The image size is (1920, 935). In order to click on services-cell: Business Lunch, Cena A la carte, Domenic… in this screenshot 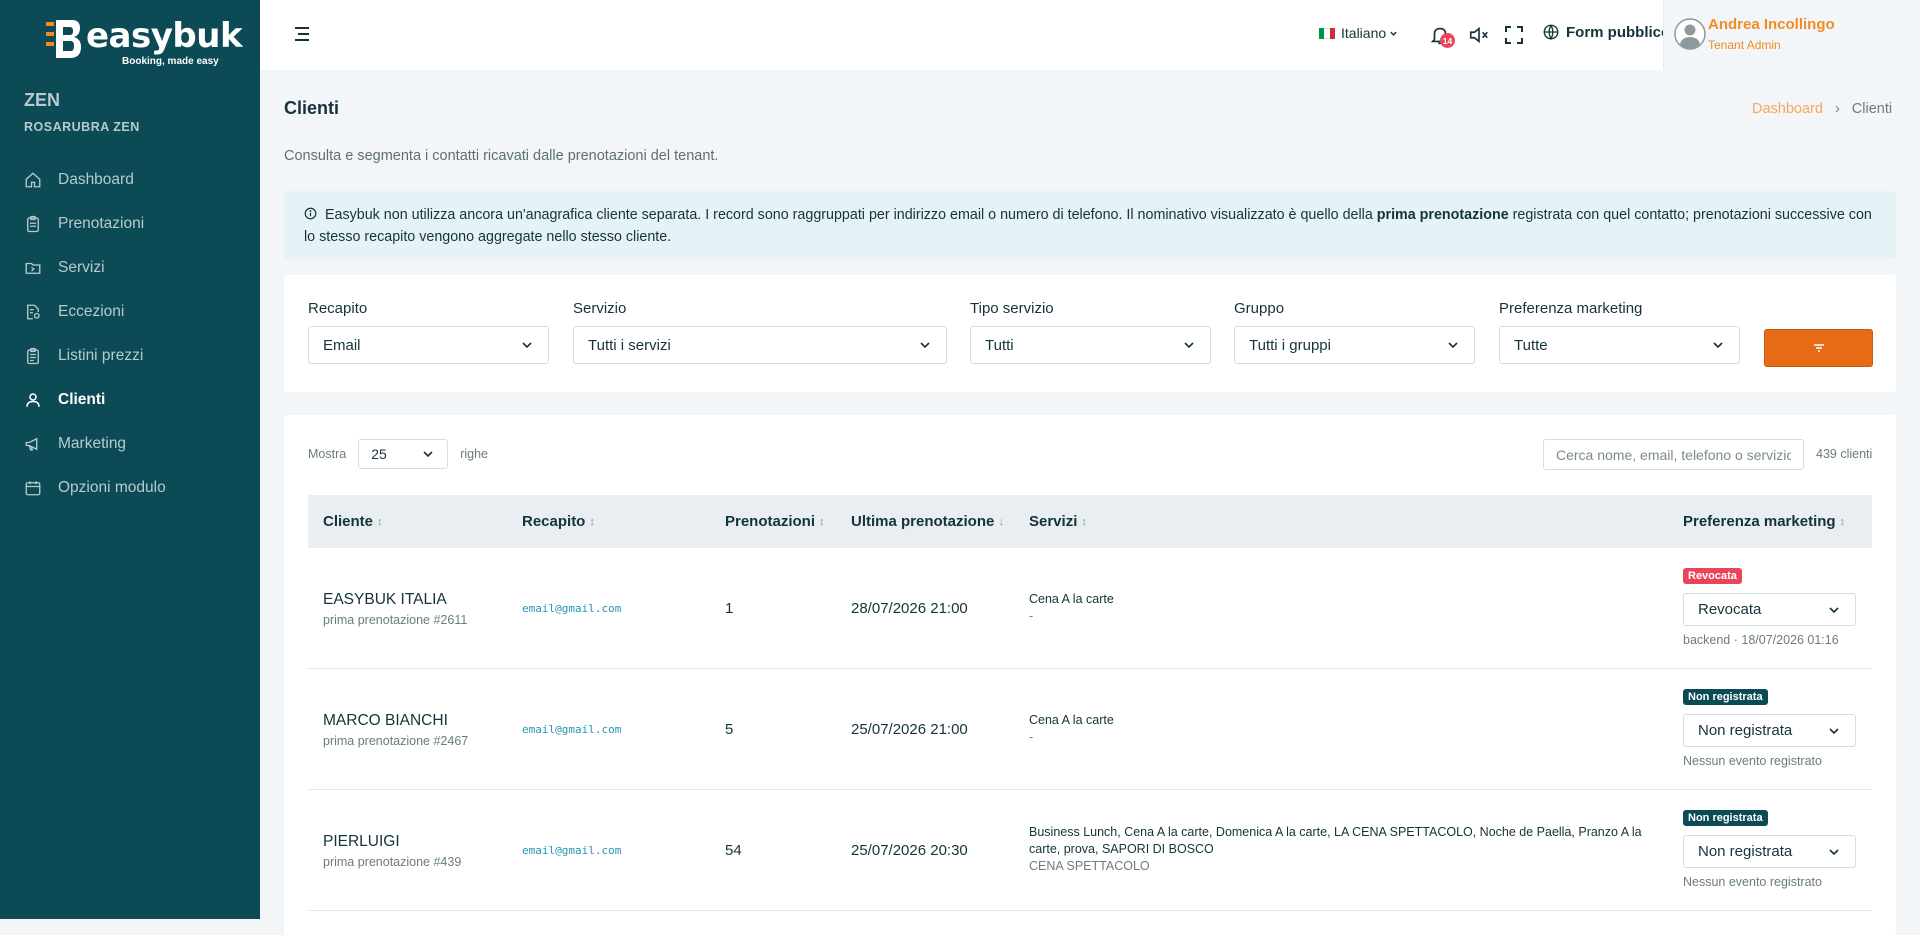, I will do `click(1344, 849)`.